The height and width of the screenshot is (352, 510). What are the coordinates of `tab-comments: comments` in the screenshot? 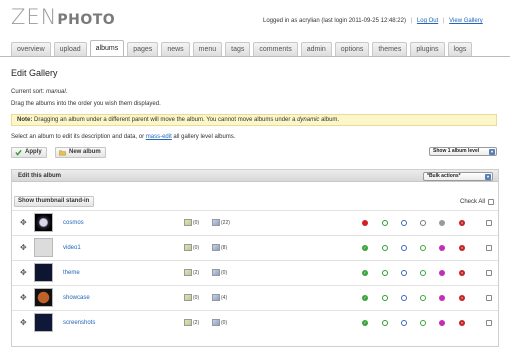 It's located at (275, 49).